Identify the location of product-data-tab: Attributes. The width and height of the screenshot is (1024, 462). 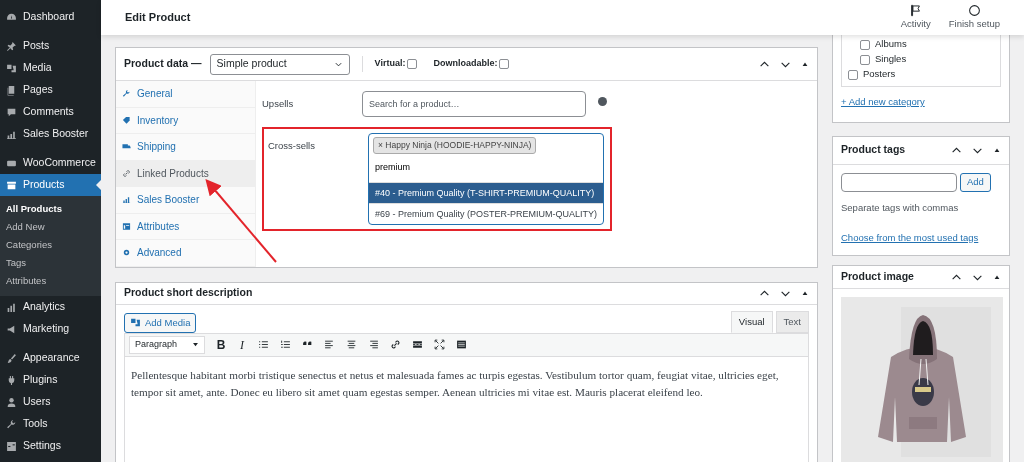
(185, 226).